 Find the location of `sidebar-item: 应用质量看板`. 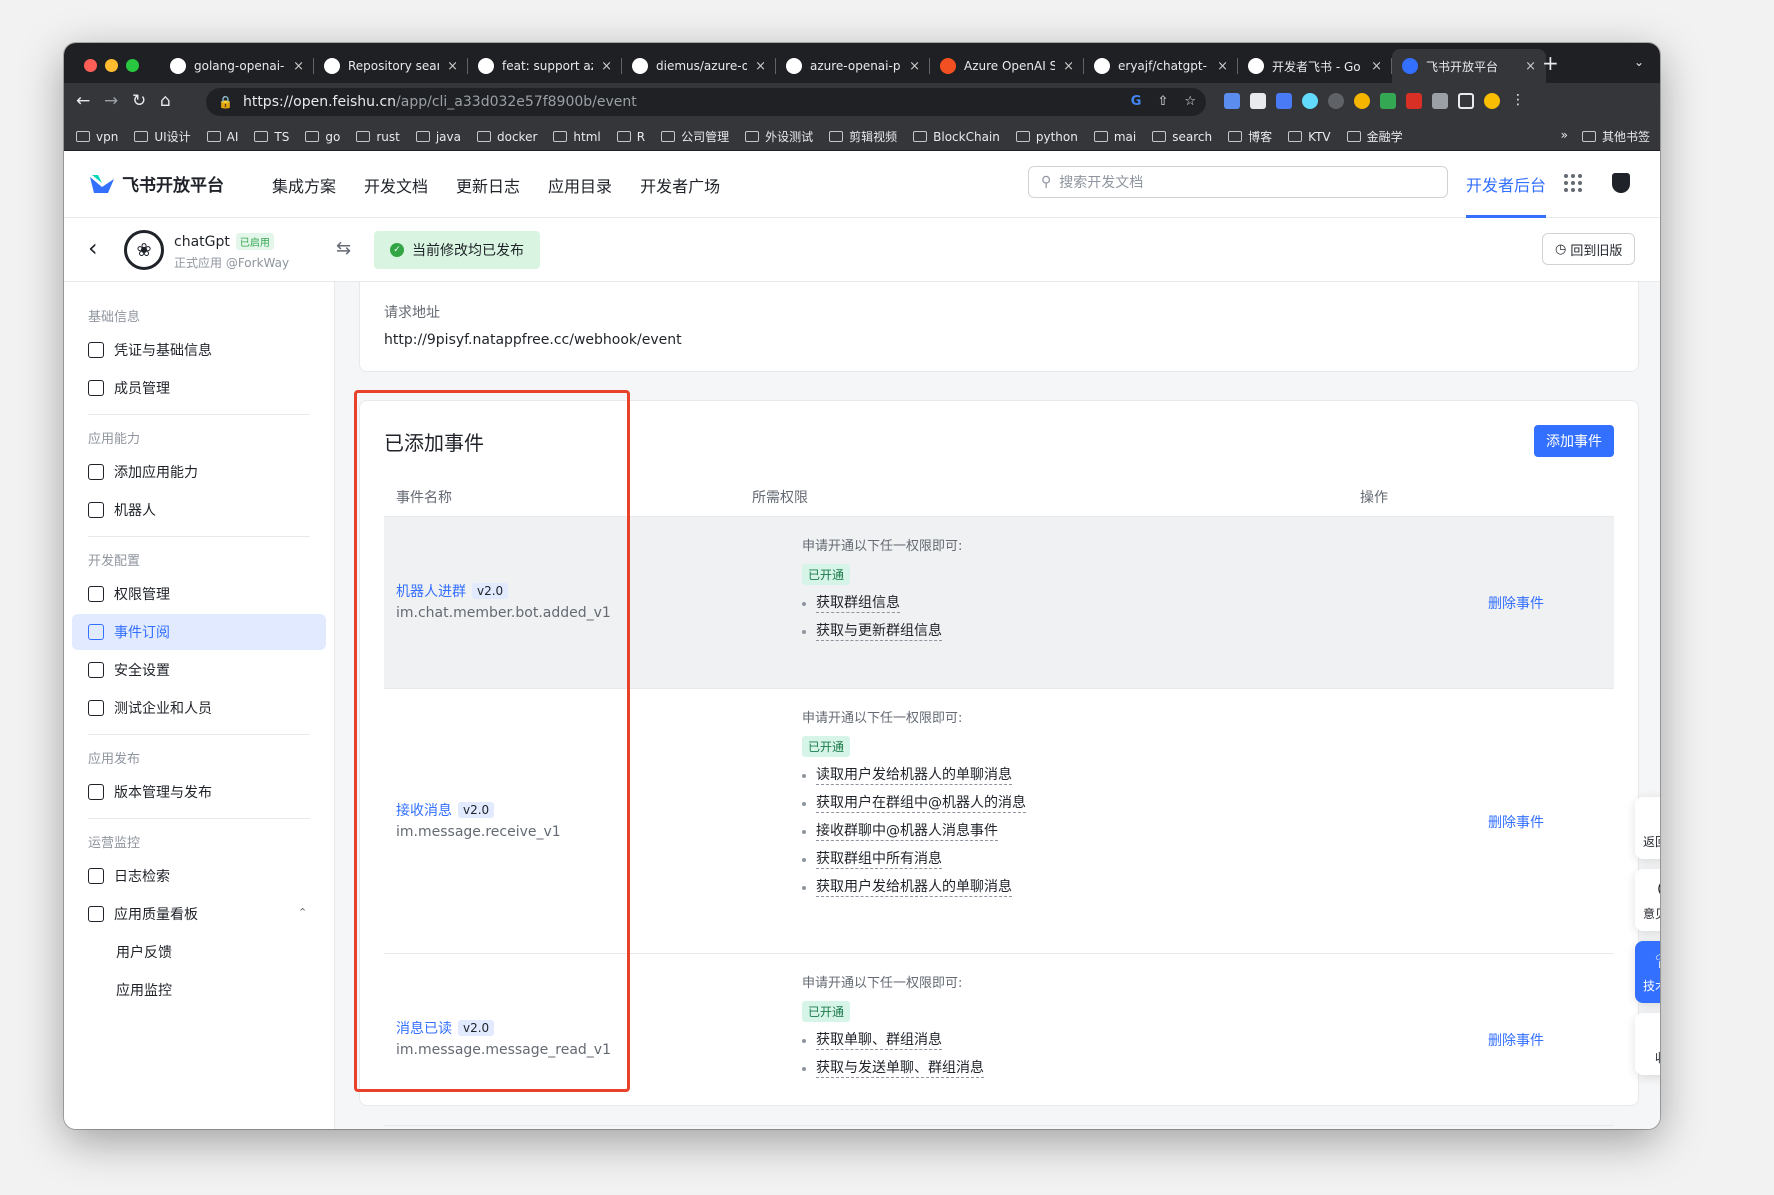

sidebar-item: 应用质量看板 is located at coordinates (199, 914).